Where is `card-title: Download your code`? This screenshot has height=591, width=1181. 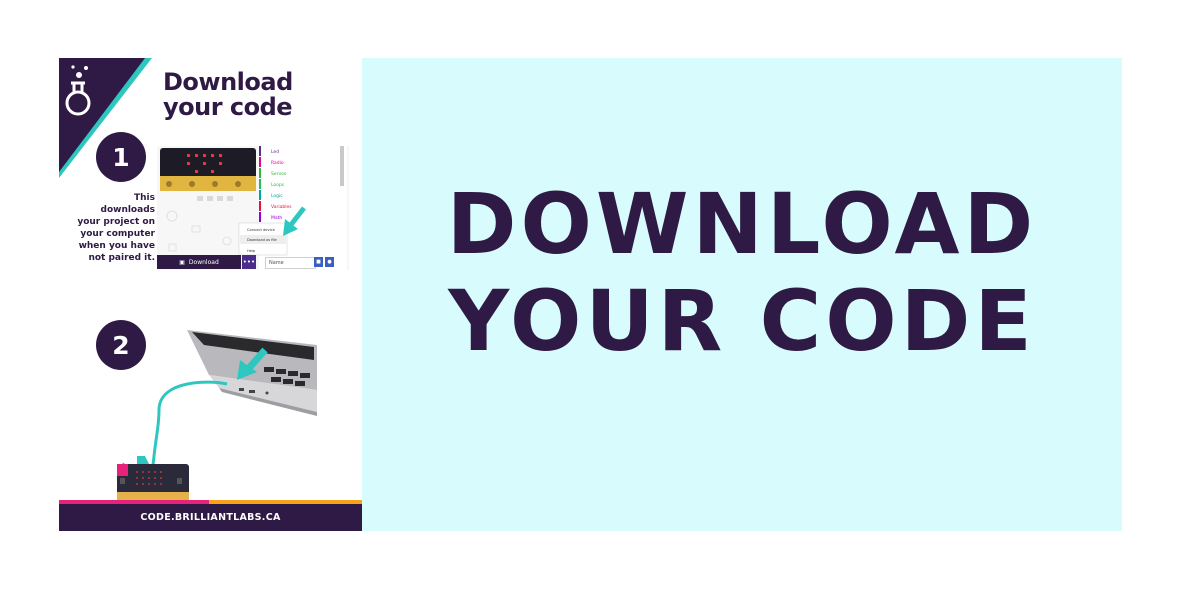 card-title: Download your code is located at coordinates (258, 95).